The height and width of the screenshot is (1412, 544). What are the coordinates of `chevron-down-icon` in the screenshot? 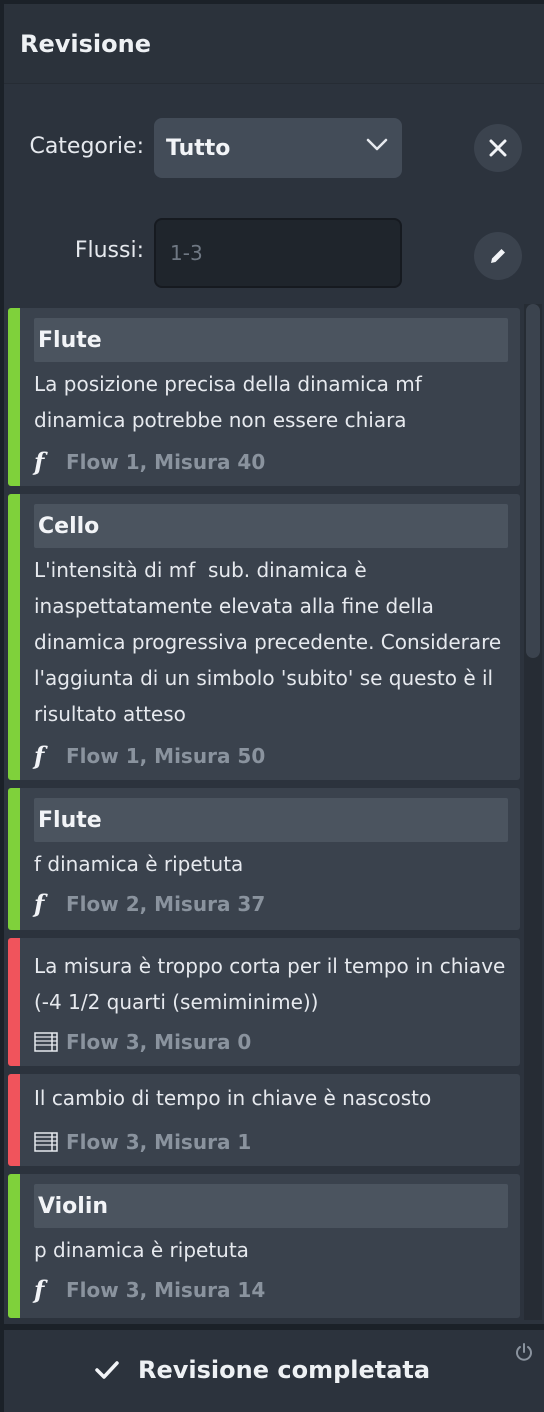 It's located at (377, 144).